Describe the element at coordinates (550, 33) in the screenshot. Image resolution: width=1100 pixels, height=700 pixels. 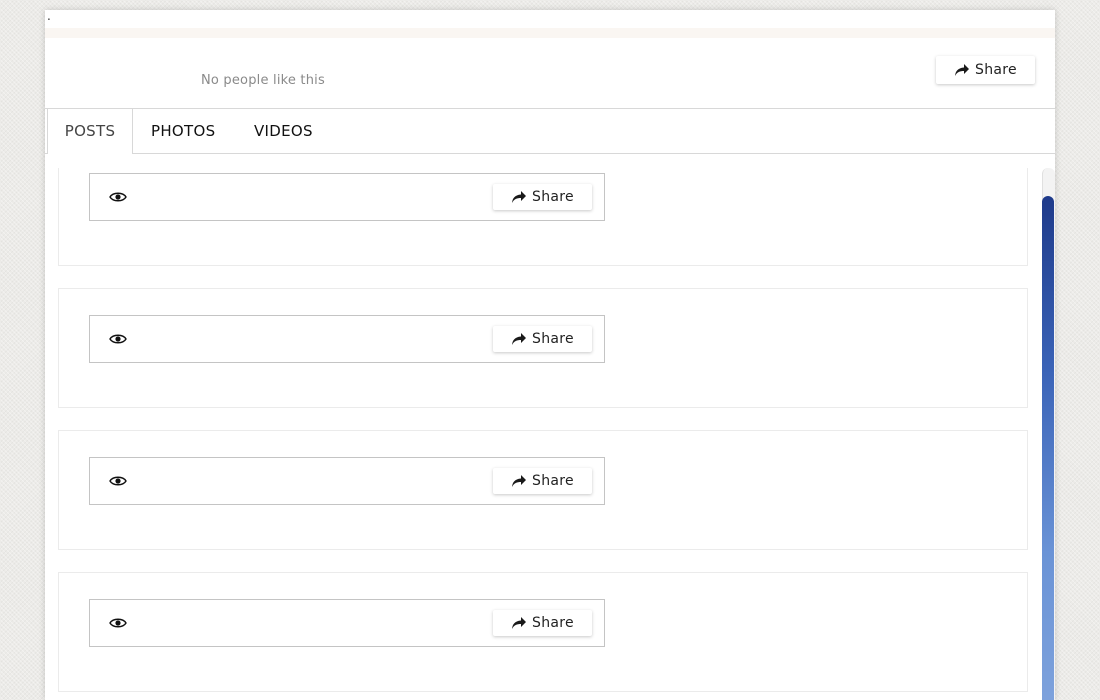
I see `cover-band` at that location.